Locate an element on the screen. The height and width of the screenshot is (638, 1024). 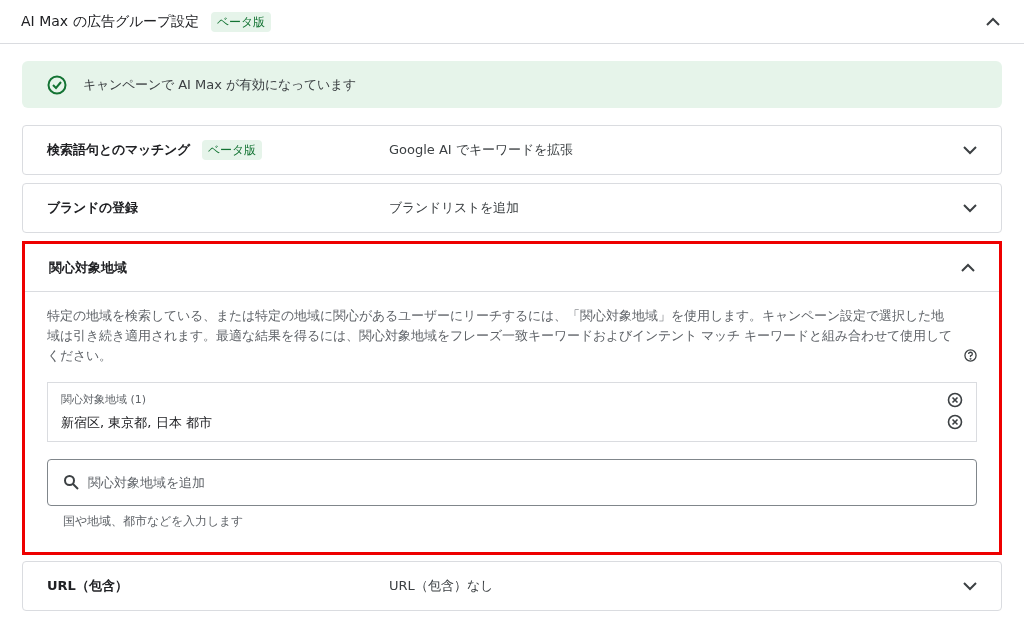
section-header: URL（包含） URL（包含）なし is located at coordinates (512, 586).